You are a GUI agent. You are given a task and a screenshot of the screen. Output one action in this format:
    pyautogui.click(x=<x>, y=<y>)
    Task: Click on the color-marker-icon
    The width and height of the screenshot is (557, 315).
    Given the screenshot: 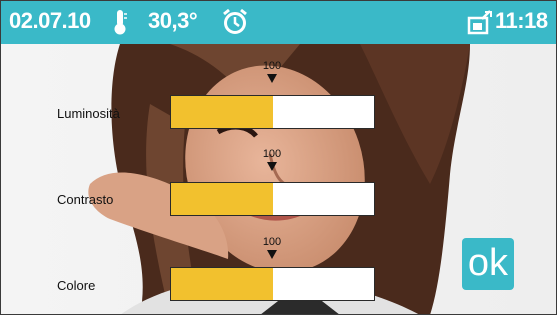 What is the action you would take?
    pyautogui.click(x=272, y=254)
    